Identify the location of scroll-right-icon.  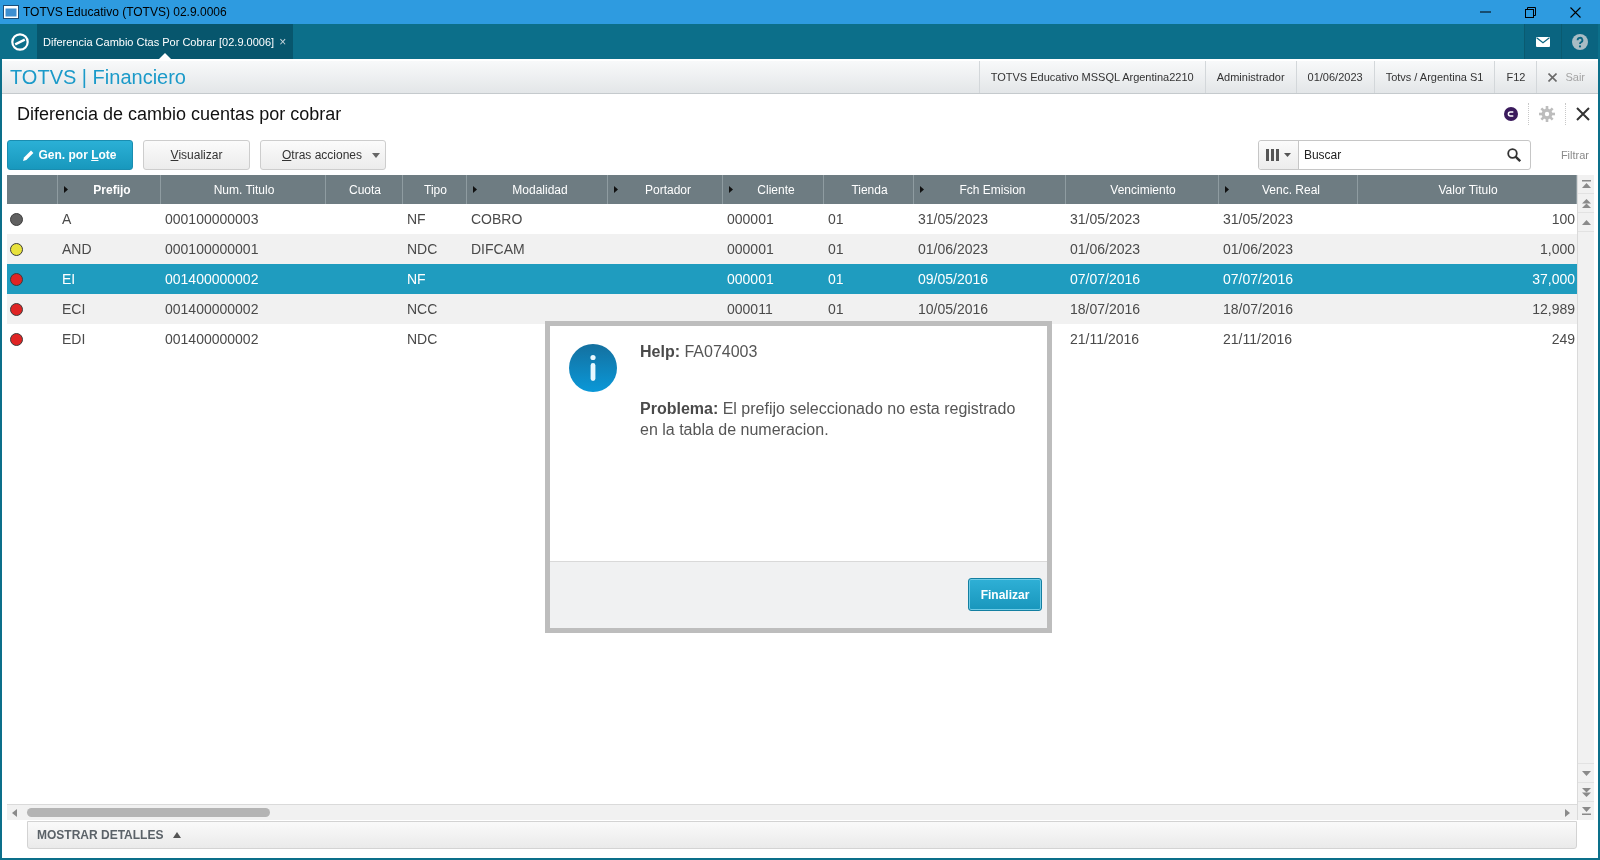
(1567, 812).